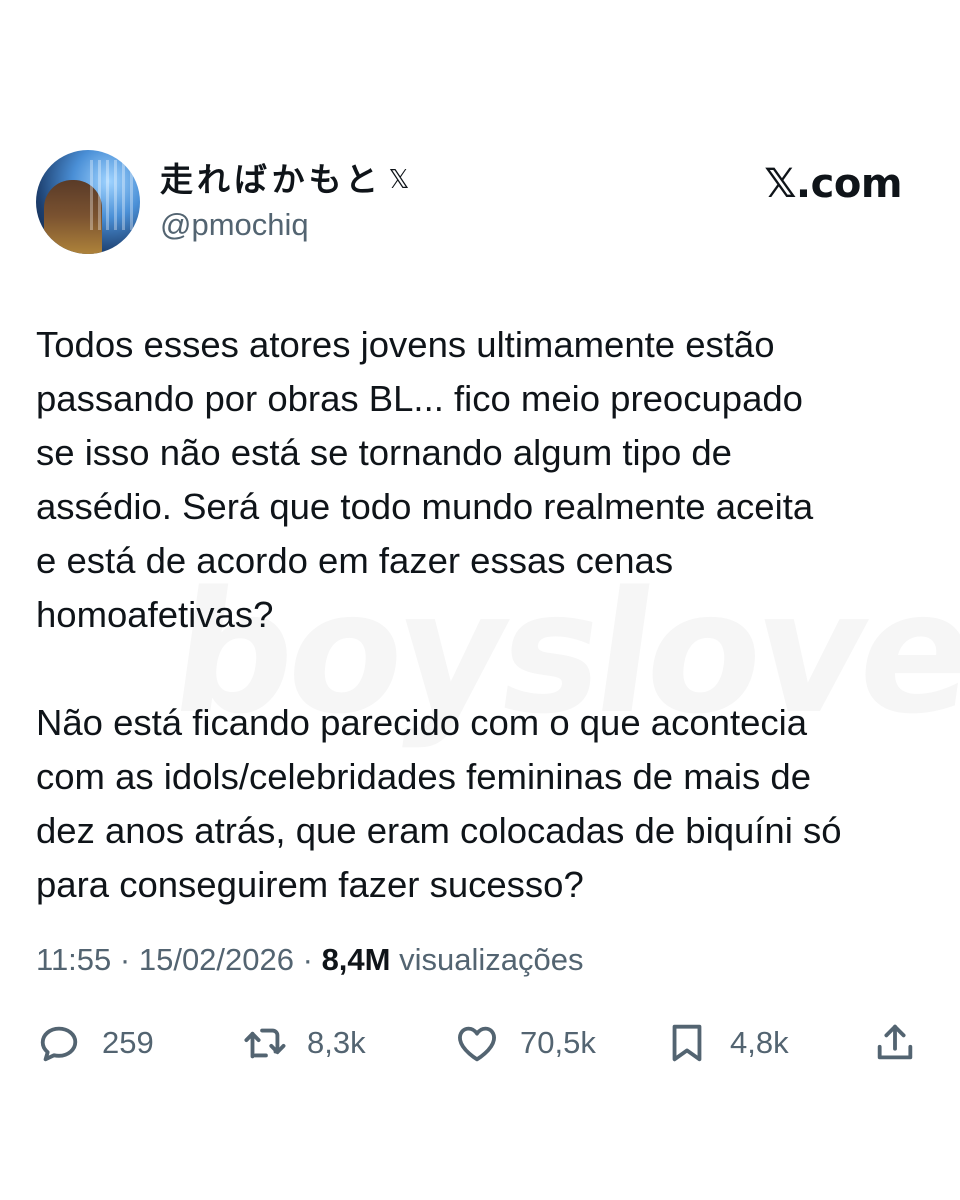 The image size is (960, 1200). I want to click on like-button: 70,5k, so click(525, 1043).